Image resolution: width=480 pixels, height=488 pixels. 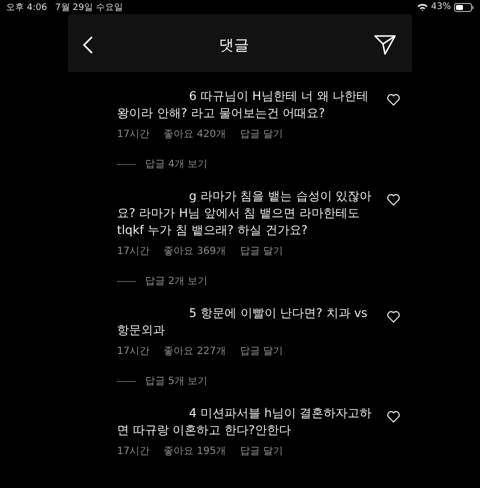 I want to click on like-count: 좋아요 195개, so click(x=195, y=451).